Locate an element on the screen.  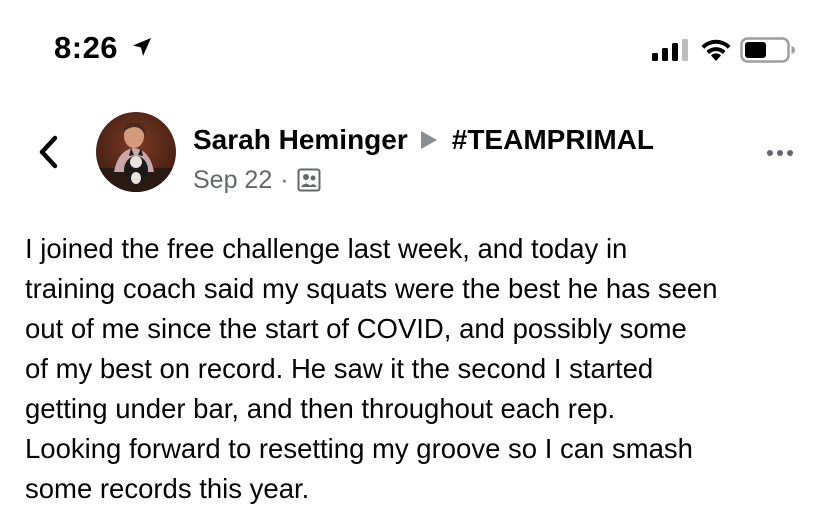
avatar is located at coordinates (136, 152).